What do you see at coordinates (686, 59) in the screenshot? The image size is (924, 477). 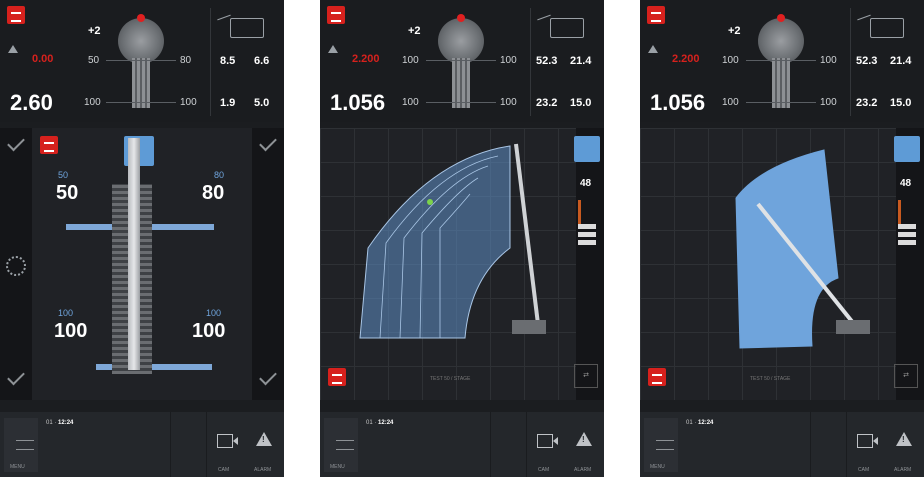 I see `load-limit-value: 2.200` at bounding box center [686, 59].